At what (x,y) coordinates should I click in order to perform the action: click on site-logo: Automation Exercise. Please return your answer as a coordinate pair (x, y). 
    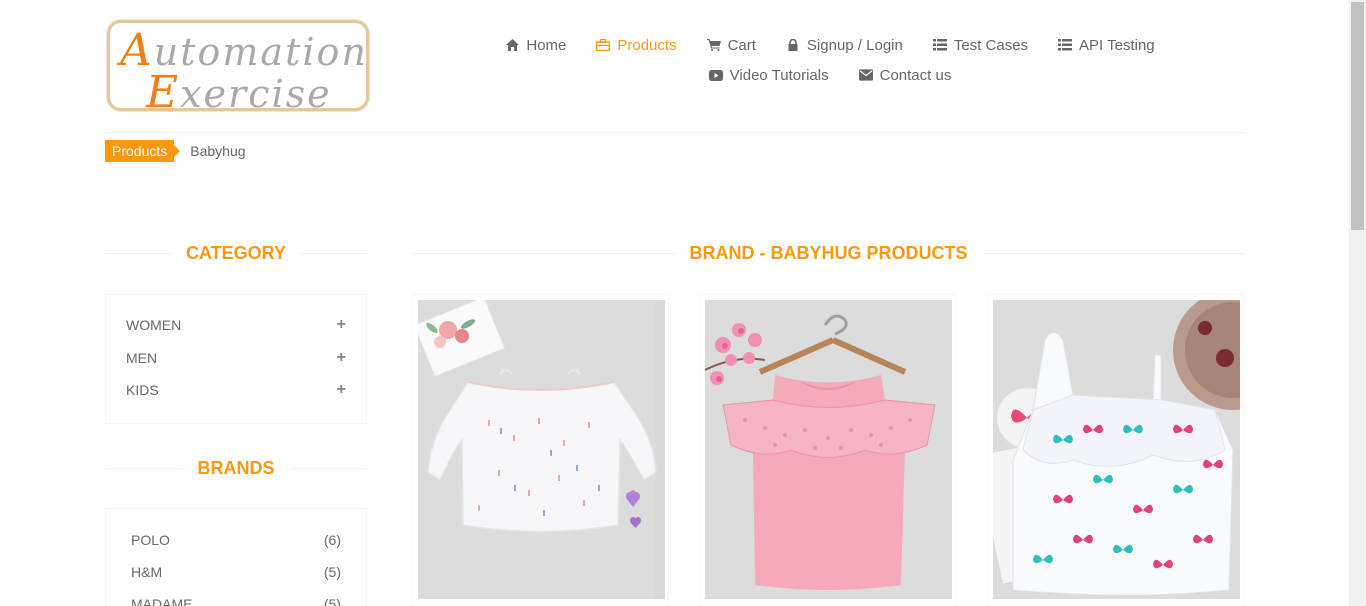
    Looking at the image, I should click on (238, 69).